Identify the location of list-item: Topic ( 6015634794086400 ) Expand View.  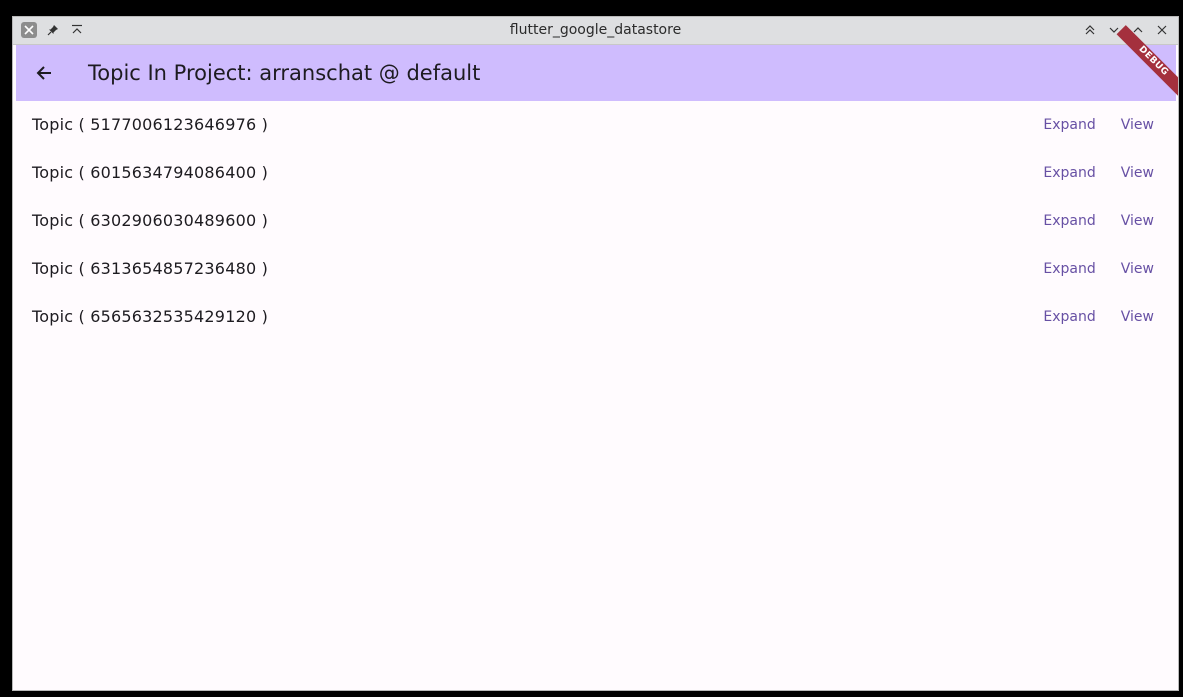
(596, 173).